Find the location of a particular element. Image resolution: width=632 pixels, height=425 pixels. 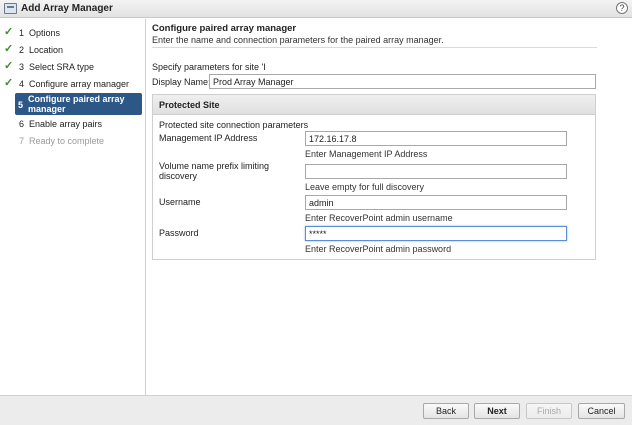

step-configure-array-manager: ✓ 4 Configure array manager is located at coordinates (72, 84).